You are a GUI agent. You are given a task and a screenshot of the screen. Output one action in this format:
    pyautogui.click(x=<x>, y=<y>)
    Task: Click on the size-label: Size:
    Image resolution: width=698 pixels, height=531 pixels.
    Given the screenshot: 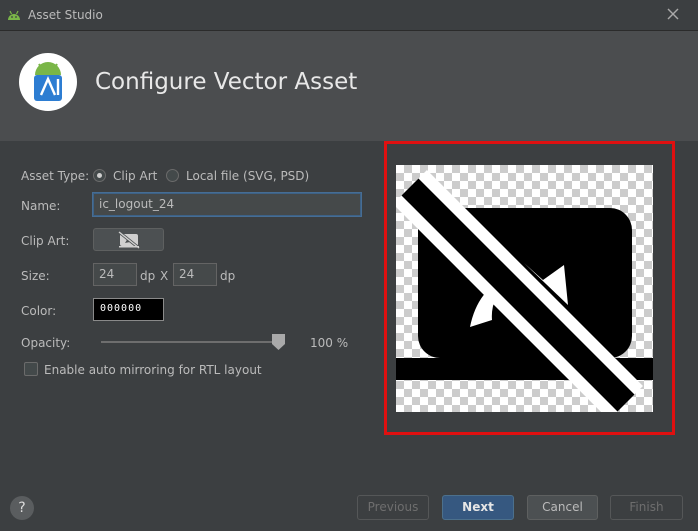 What is the action you would take?
    pyautogui.click(x=35, y=276)
    